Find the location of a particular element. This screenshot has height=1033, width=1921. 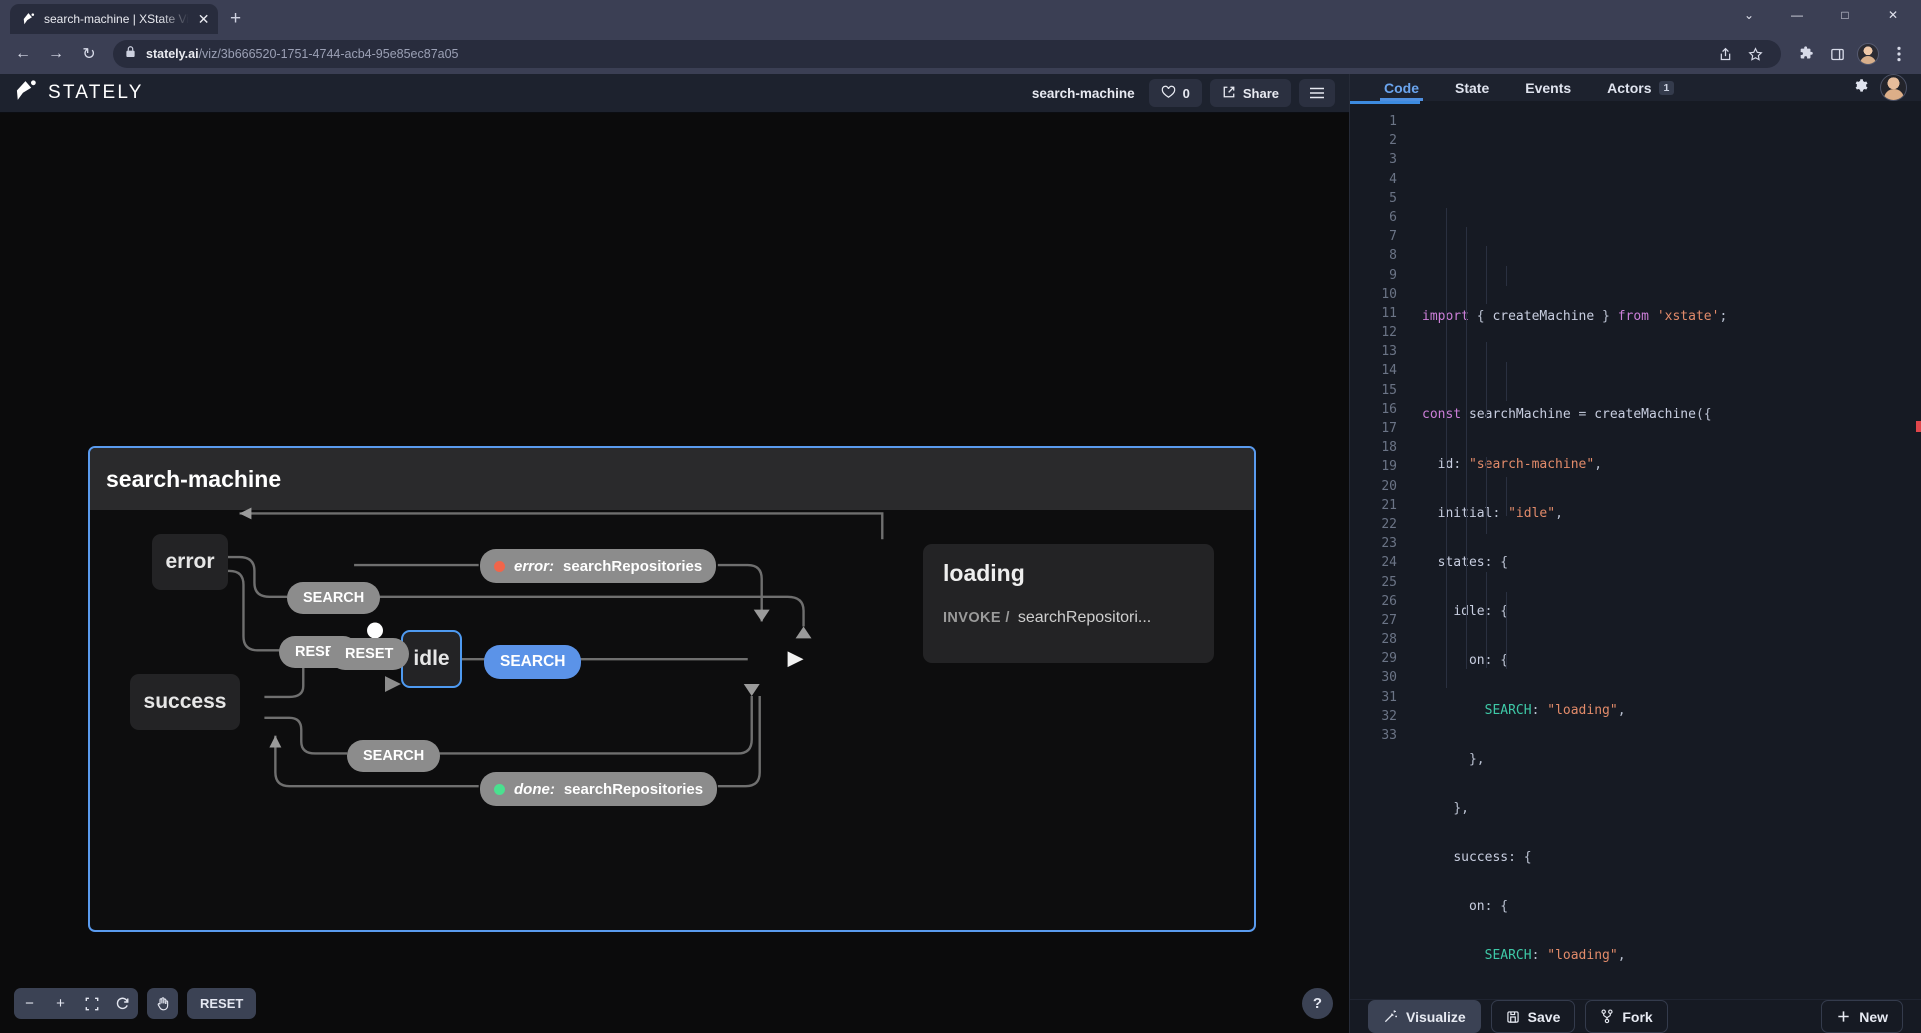

code-line: RESET: "idle", is located at coordinates (1671, 997).